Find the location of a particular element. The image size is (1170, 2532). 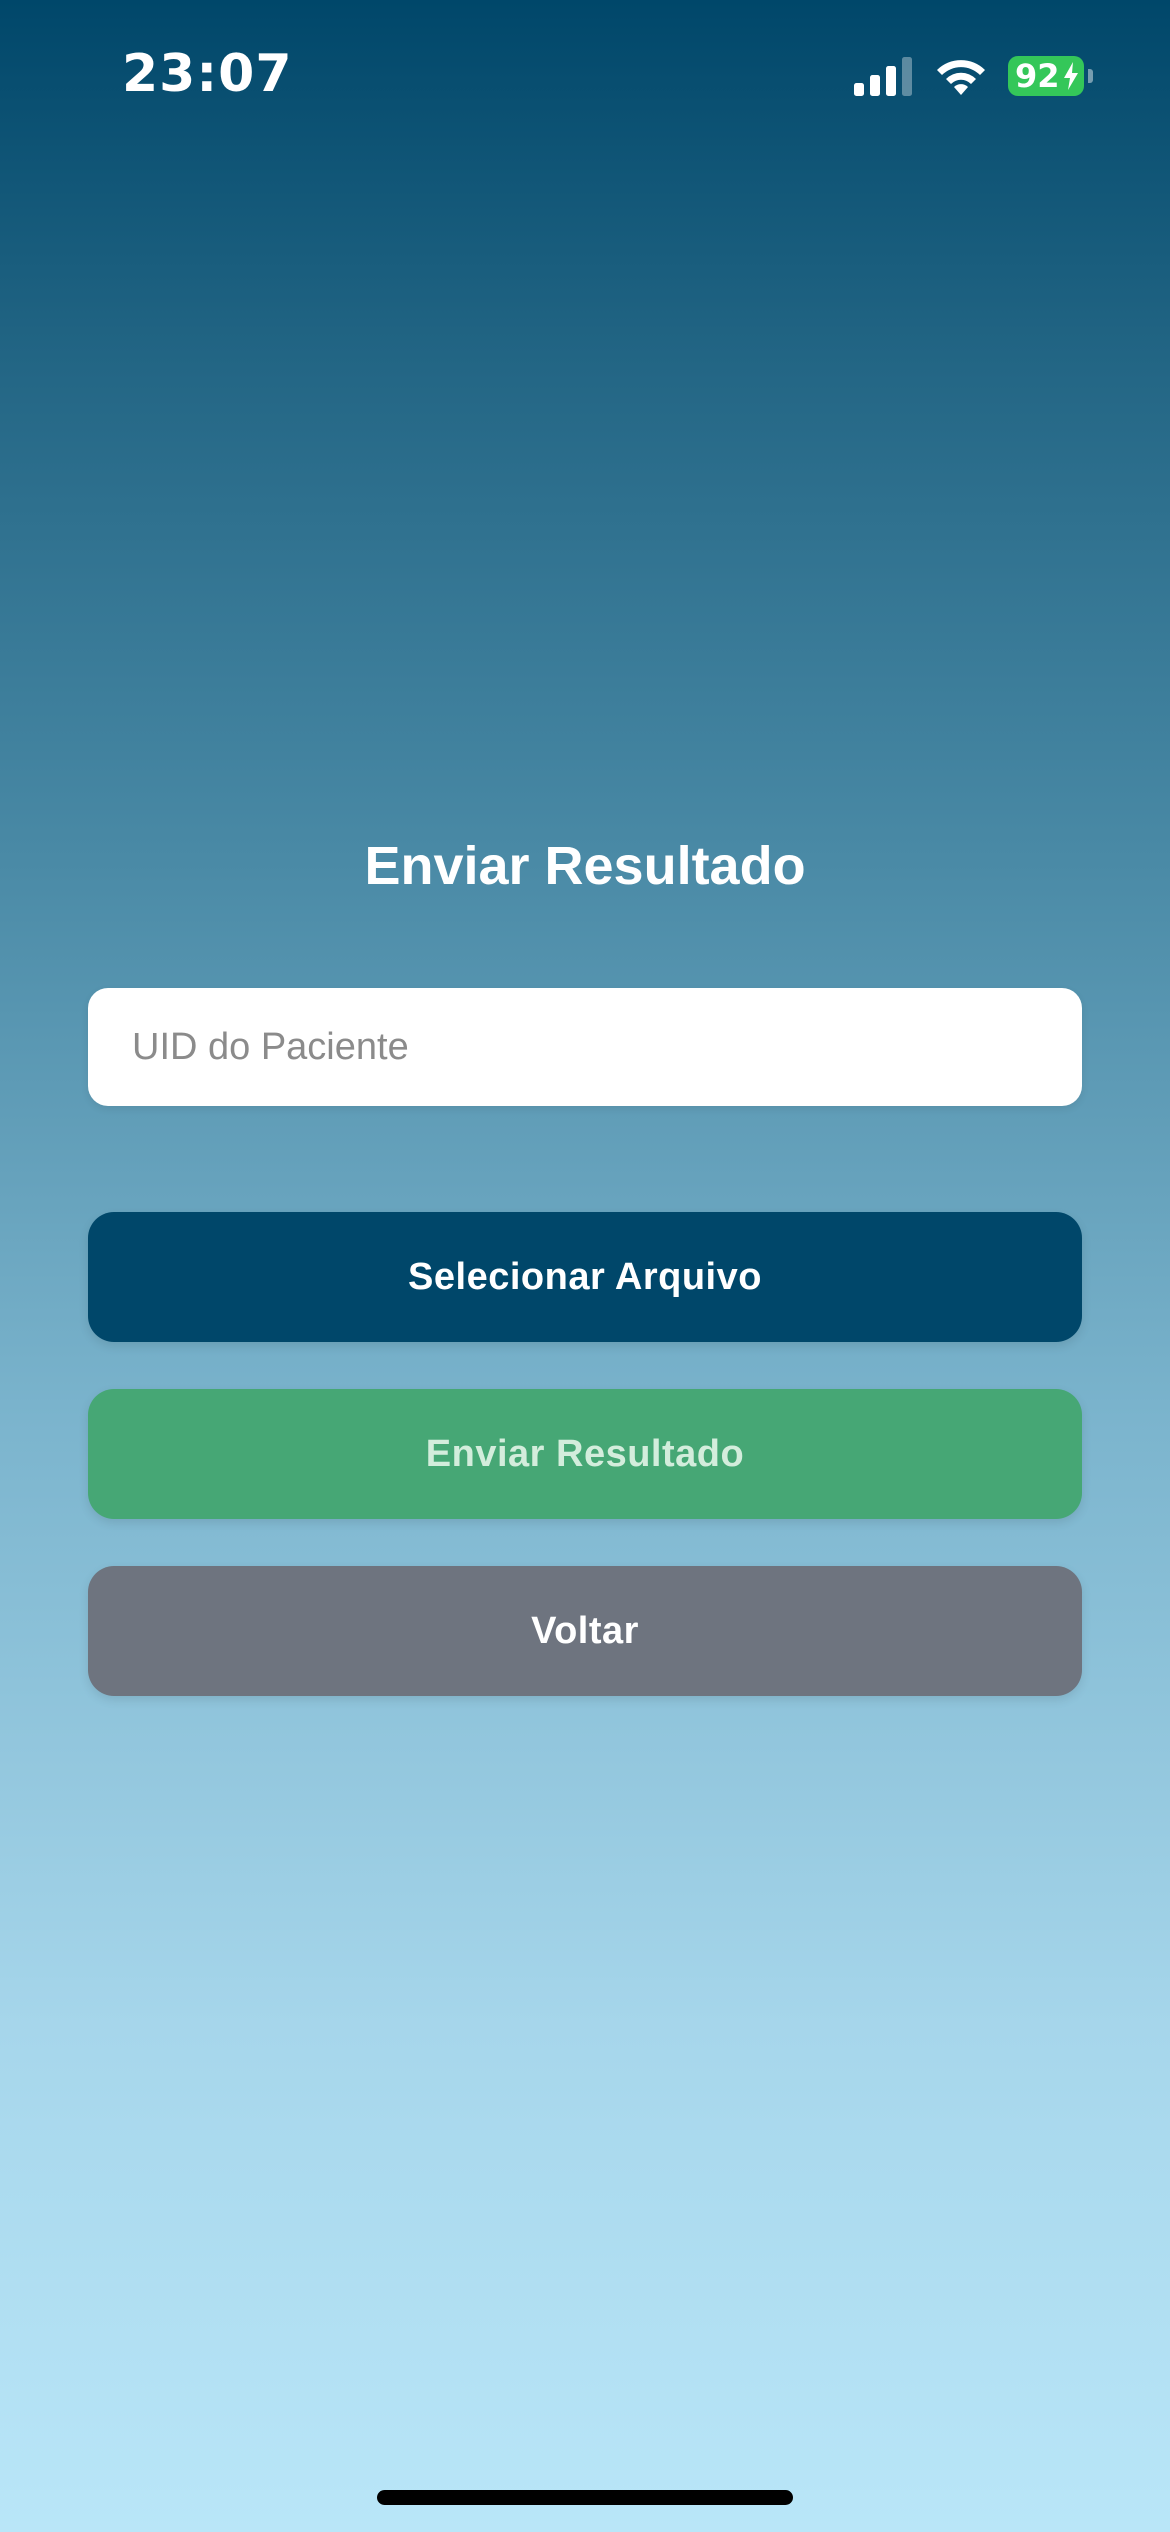

back-button: Voltar is located at coordinates (585, 1631).